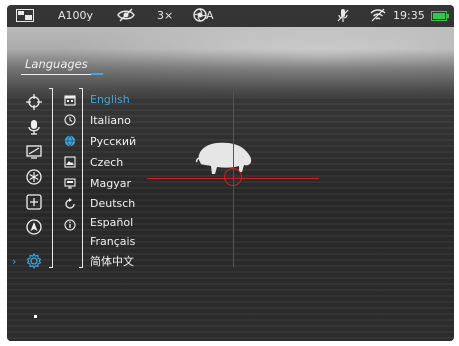  I want to click on gear-icon, so click(34, 261).